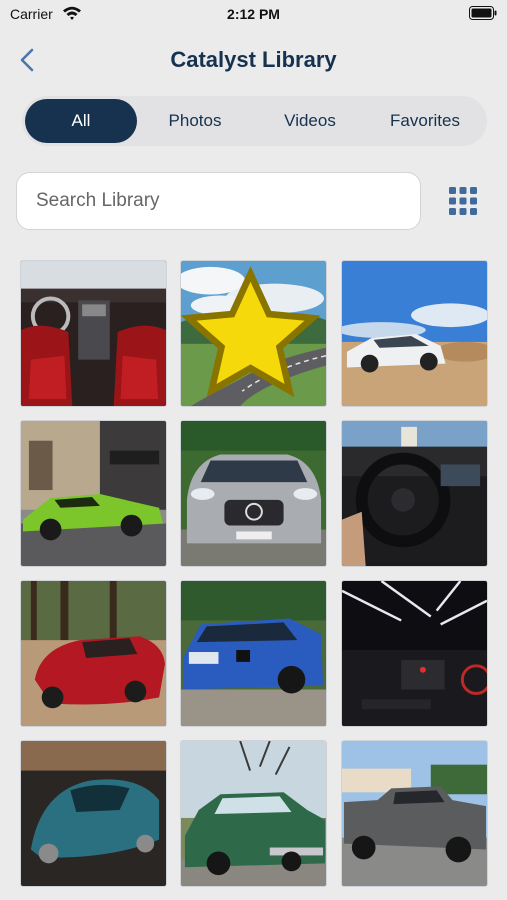 The image size is (507, 900). I want to click on red-sports-car-image, so click(93, 653).